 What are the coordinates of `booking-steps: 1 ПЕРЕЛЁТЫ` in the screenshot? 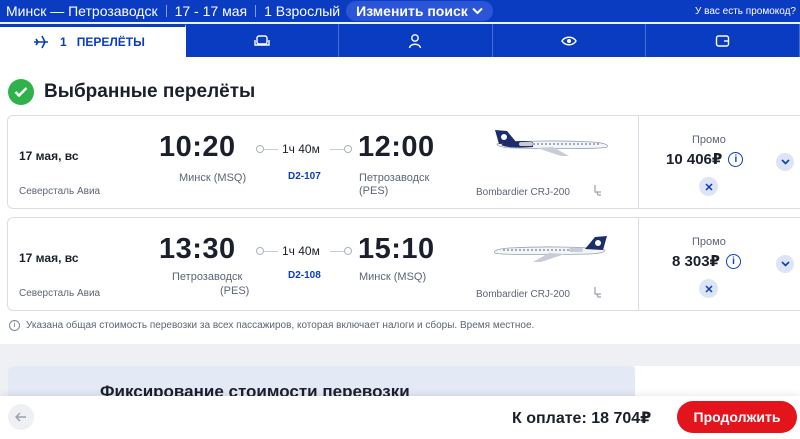 It's located at (400, 40).